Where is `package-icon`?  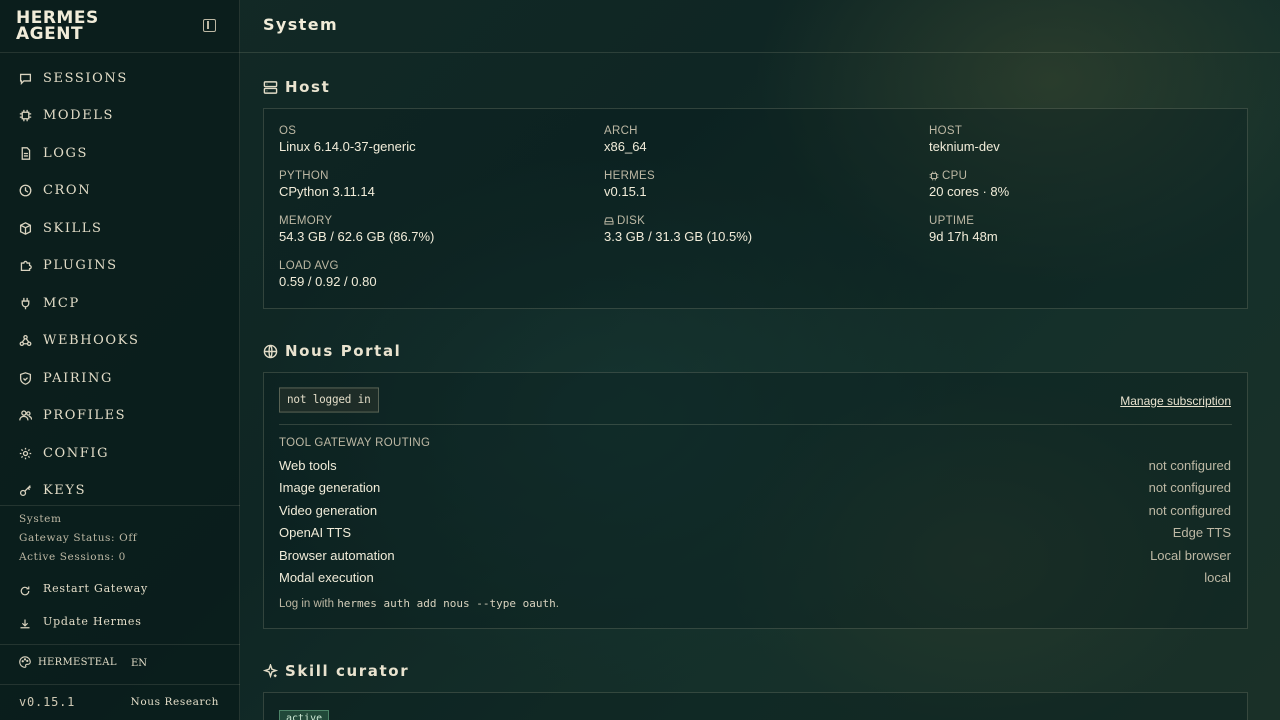
package-icon is located at coordinates (25, 228).